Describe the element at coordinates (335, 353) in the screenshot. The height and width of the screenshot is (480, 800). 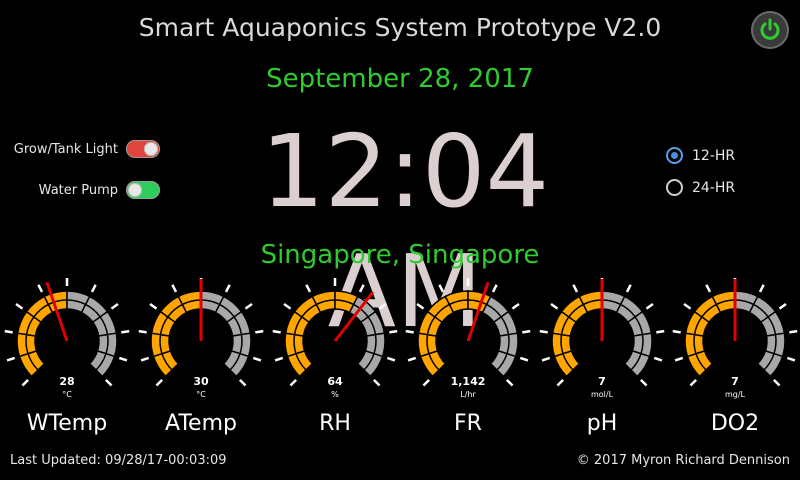
I see `gauge-rh: 64% RH` at that location.